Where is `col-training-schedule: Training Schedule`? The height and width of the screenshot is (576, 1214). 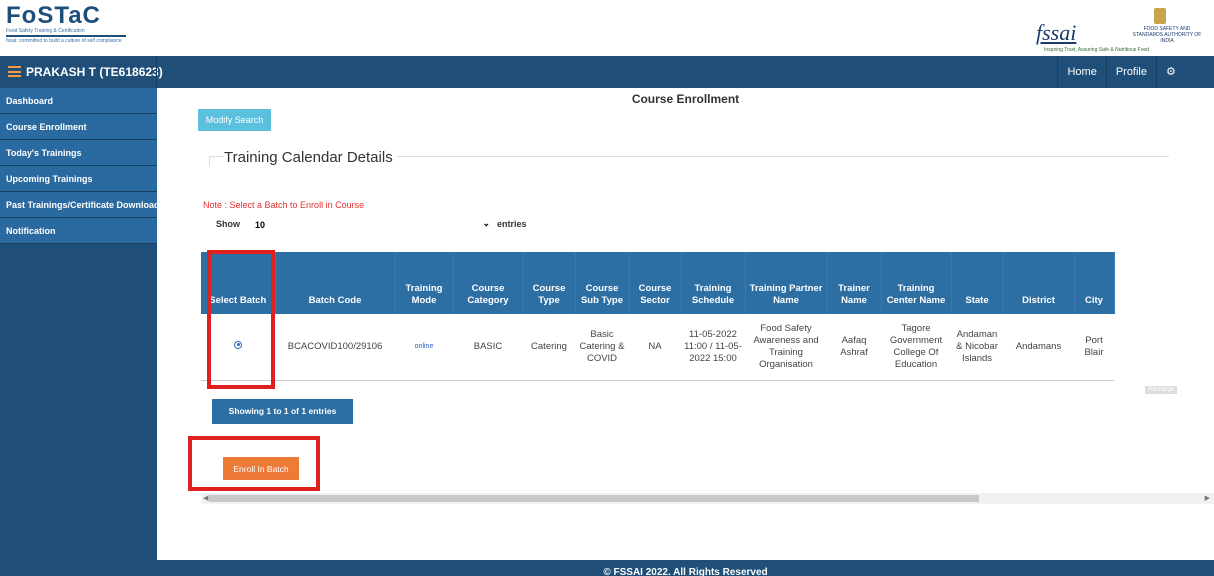
col-training-schedule: Training Schedule is located at coordinates (713, 283).